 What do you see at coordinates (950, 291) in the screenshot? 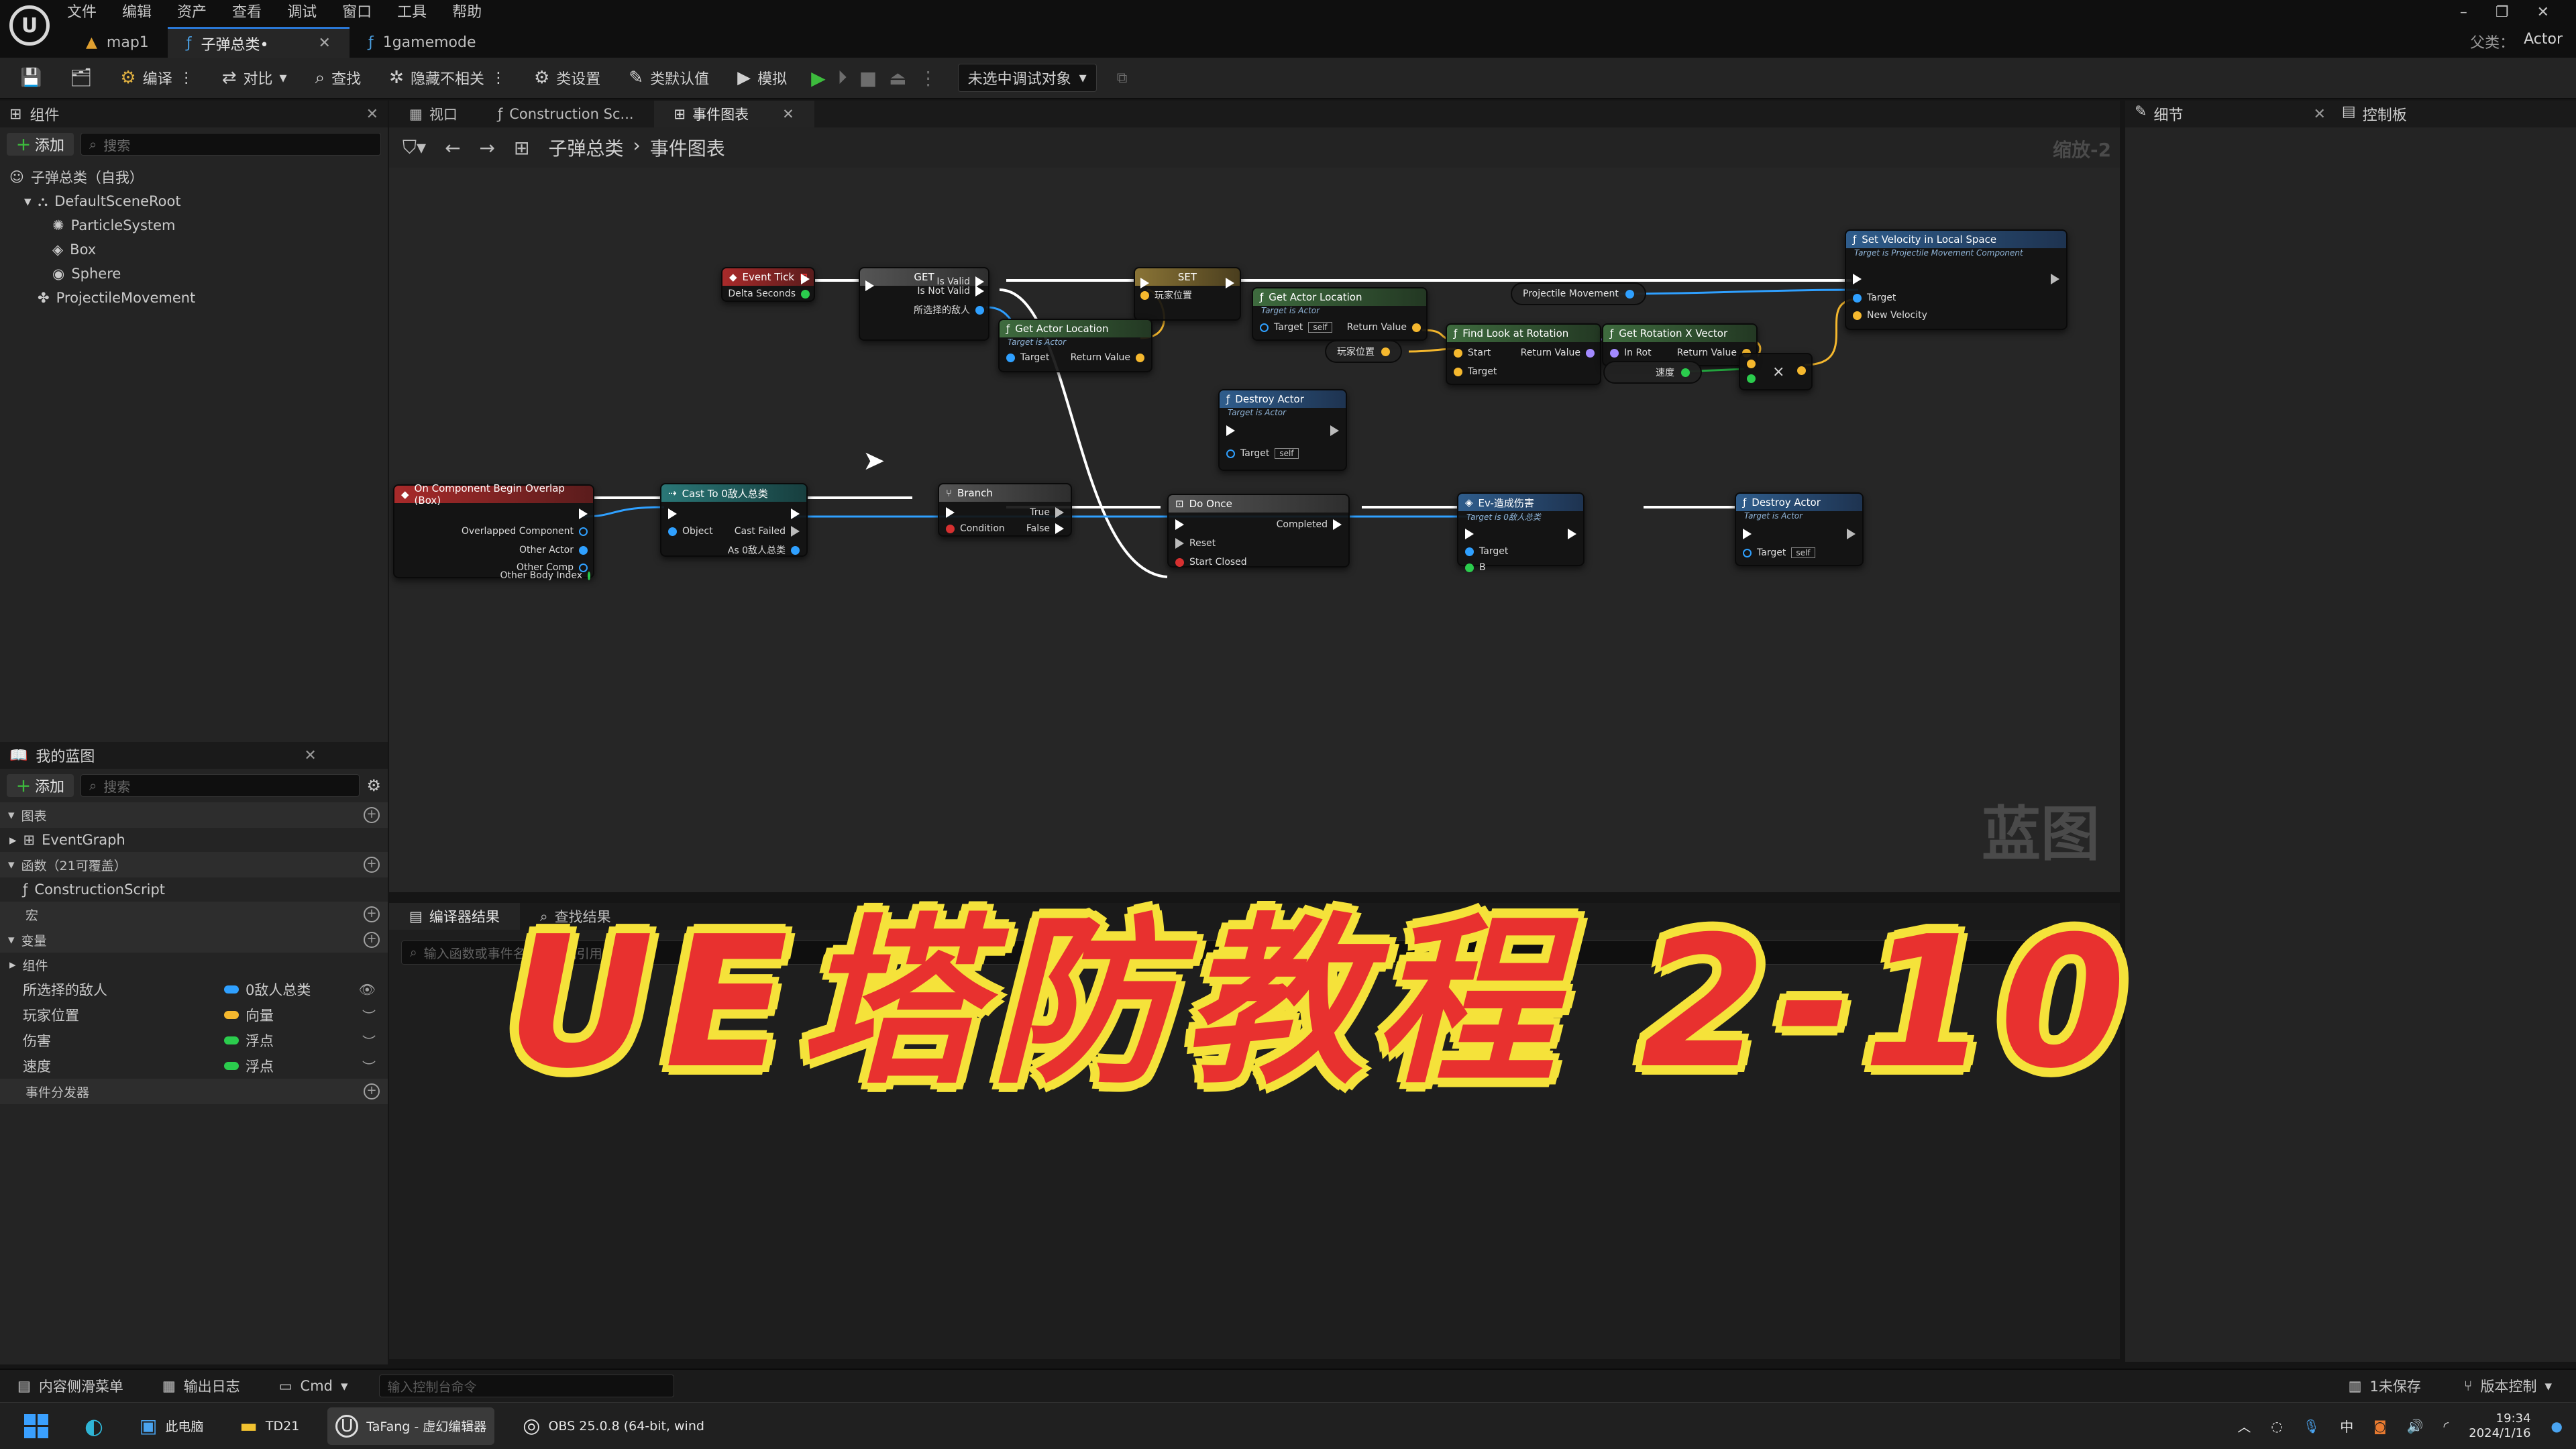
I see `is-not-valid-pin: Is Not Valid` at bounding box center [950, 291].